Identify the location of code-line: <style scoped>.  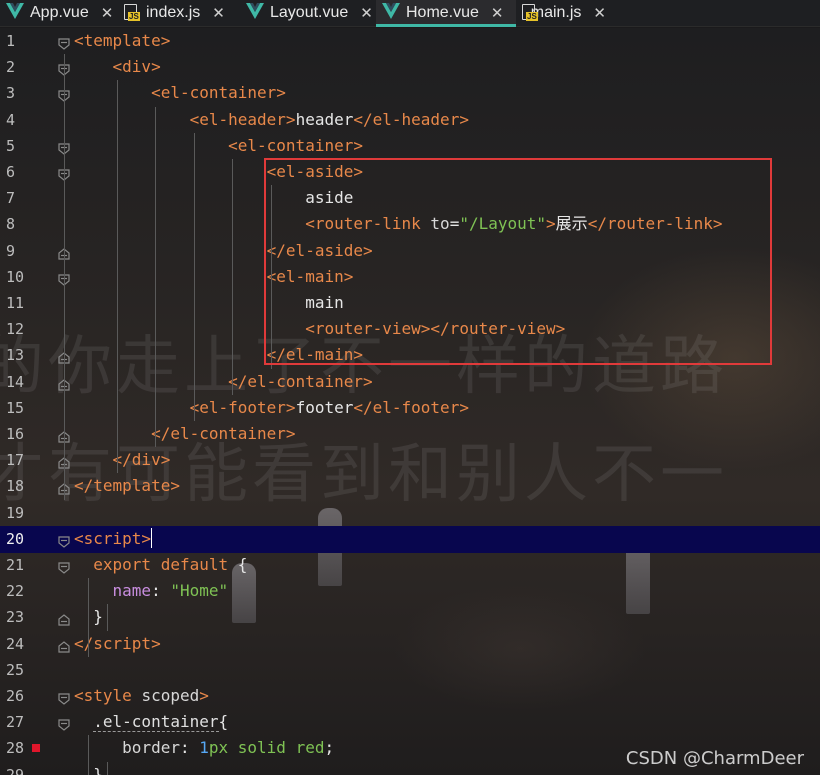
(141, 696).